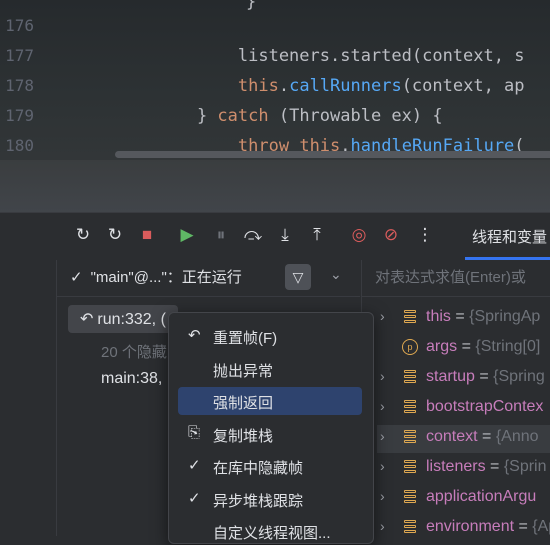 This screenshot has height=545, width=550. What do you see at coordinates (425, 235) in the screenshot?
I see `more-icon: ⋮` at bounding box center [425, 235].